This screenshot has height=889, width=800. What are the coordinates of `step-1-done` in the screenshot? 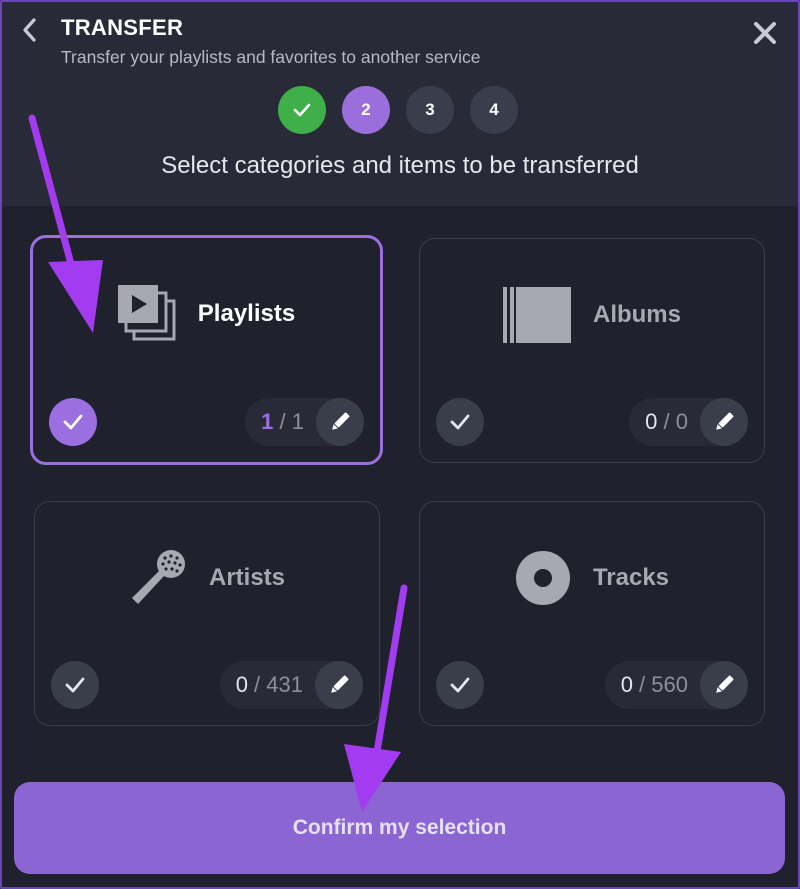 It's located at (302, 110).